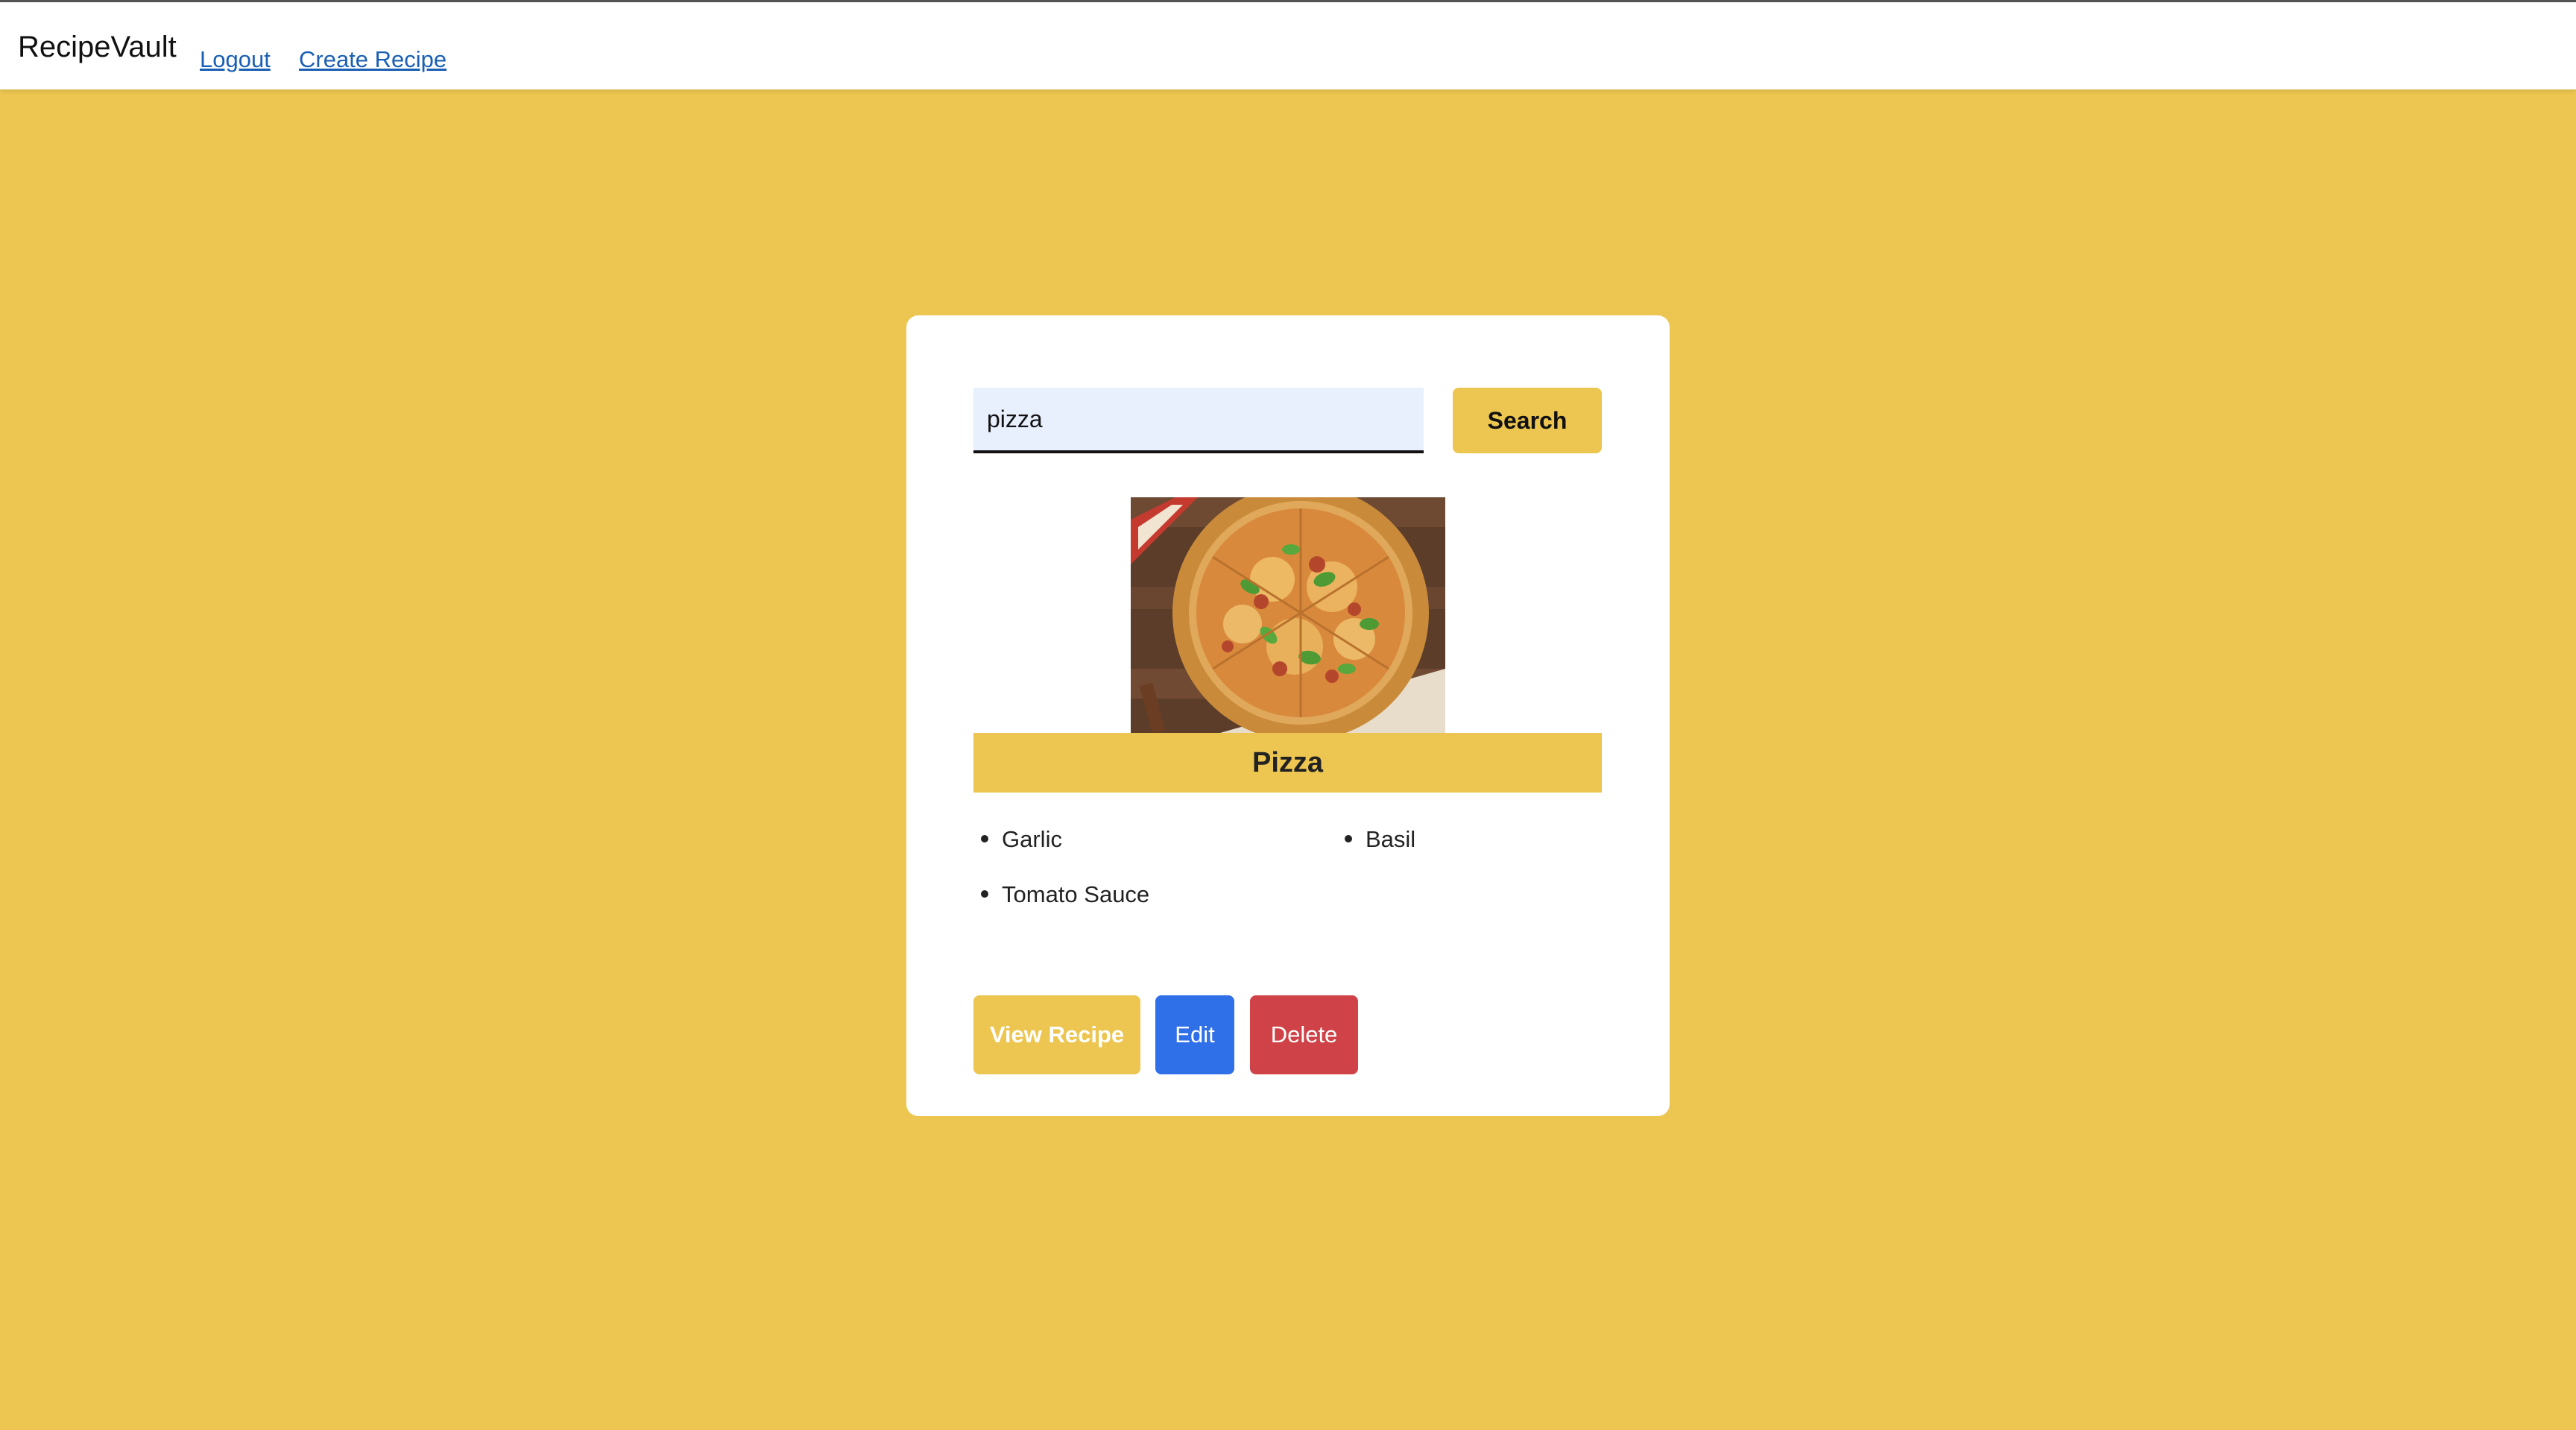  I want to click on logout-link: Logout, so click(236, 59).